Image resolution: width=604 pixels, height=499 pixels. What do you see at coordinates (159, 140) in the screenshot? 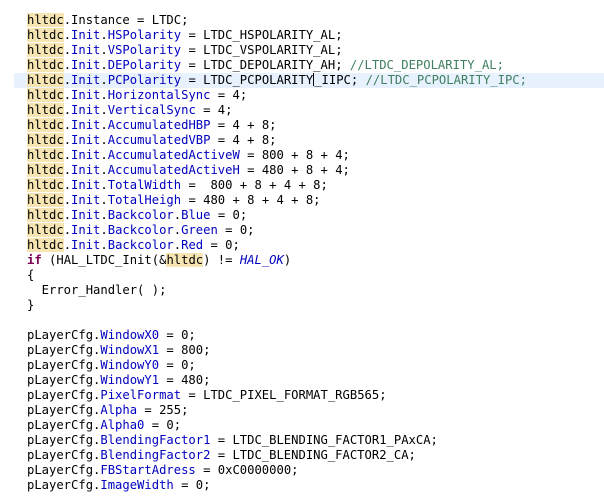
I see `field-token: AccumulatedVBP` at bounding box center [159, 140].